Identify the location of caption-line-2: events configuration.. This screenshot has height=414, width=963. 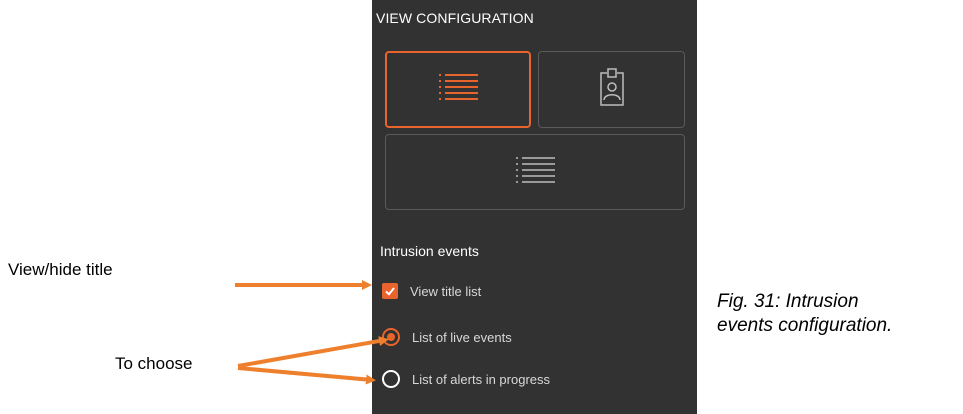
(805, 325).